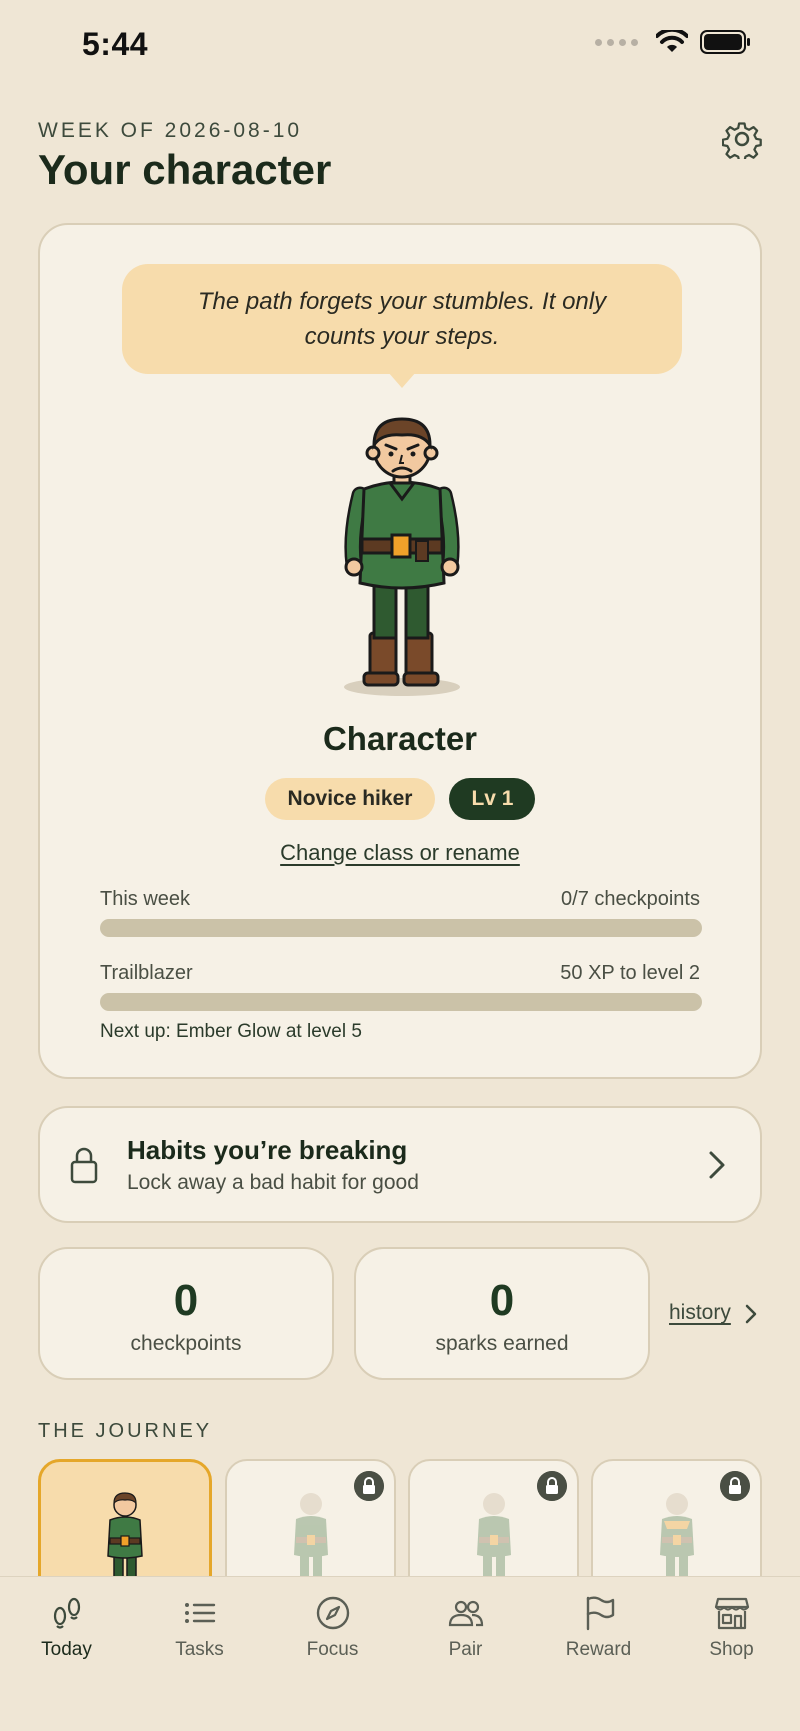 The height and width of the screenshot is (1731, 800). I want to click on tab-focus: Focus, so click(332, 1627).